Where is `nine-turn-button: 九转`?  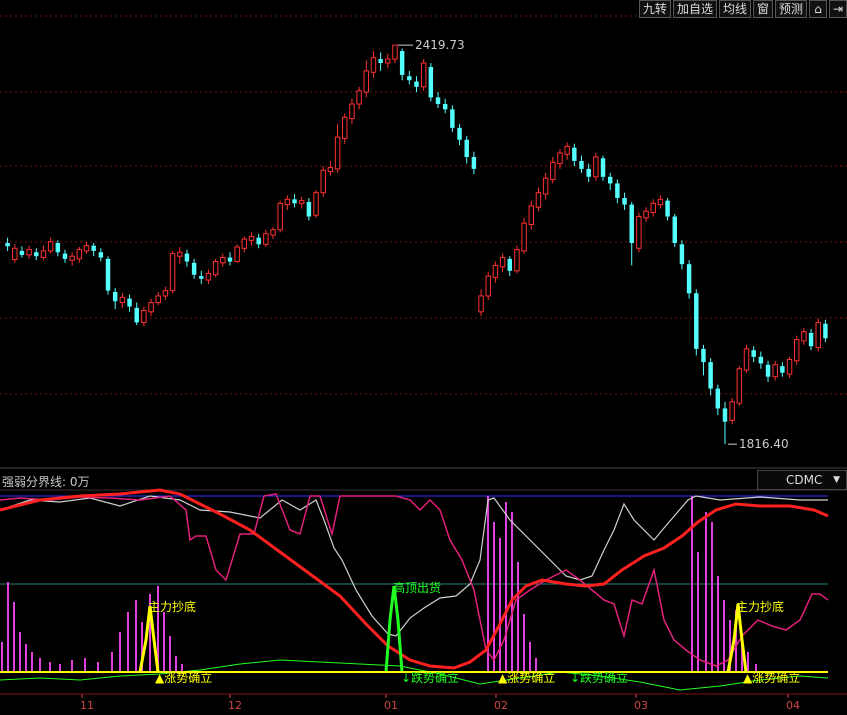
nine-turn-button: 九转 is located at coordinates (654, 9).